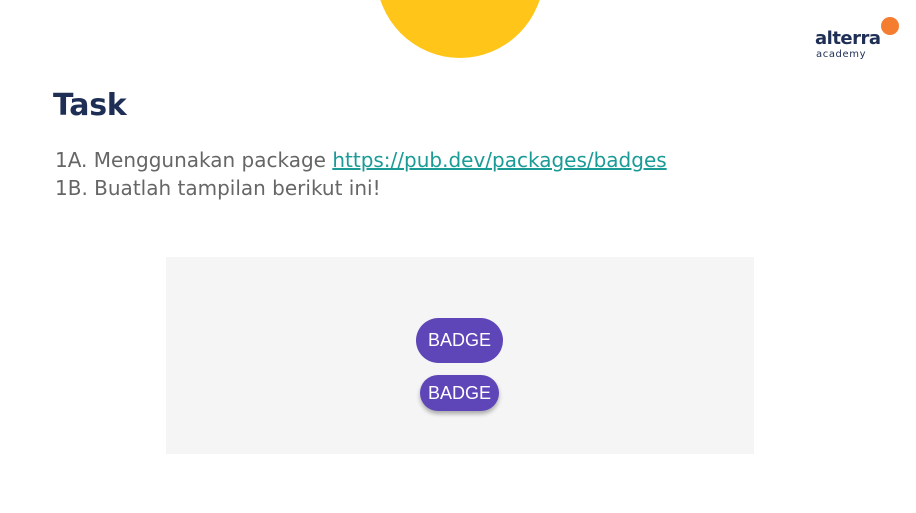 Image resolution: width=916 pixels, height=513 pixels. I want to click on logo-subtitle: academy, so click(841, 54).